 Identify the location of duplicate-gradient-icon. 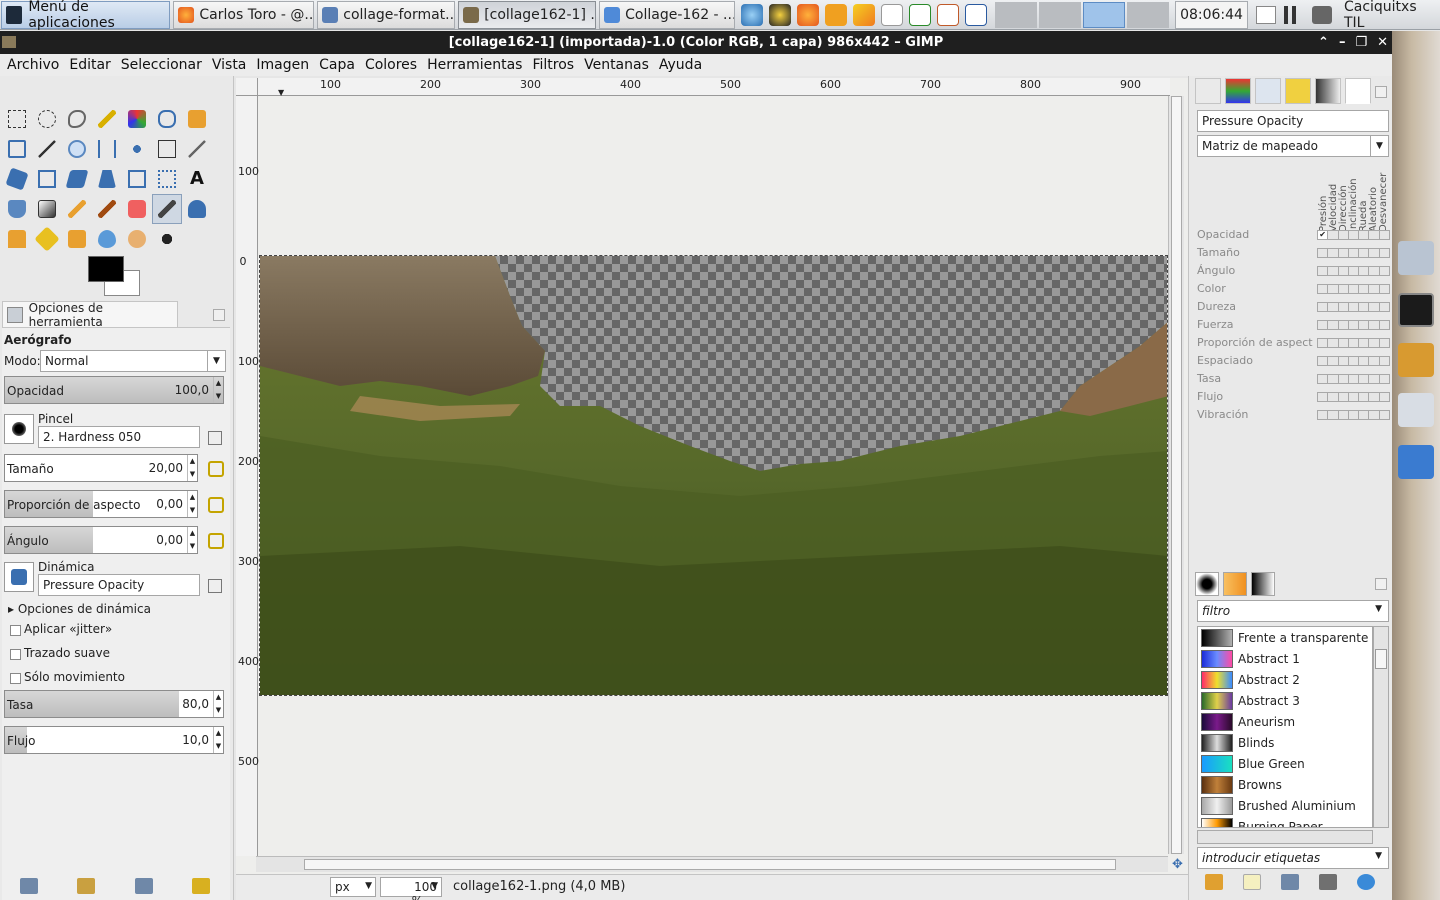
(1290, 882).